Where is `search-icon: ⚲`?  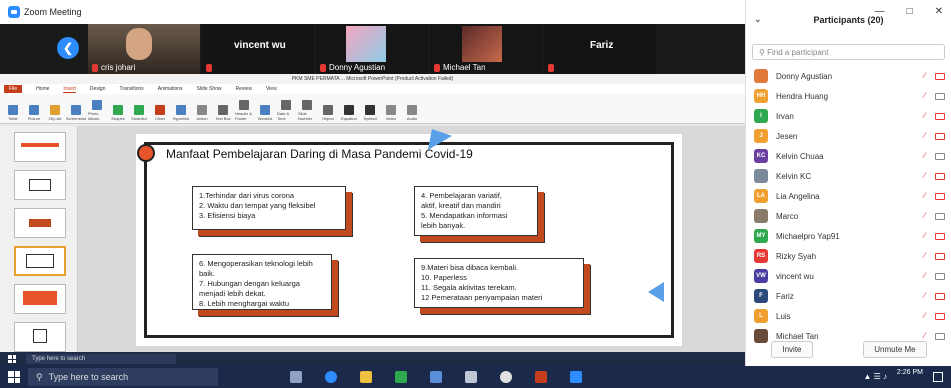 search-icon: ⚲ is located at coordinates (762, 52).